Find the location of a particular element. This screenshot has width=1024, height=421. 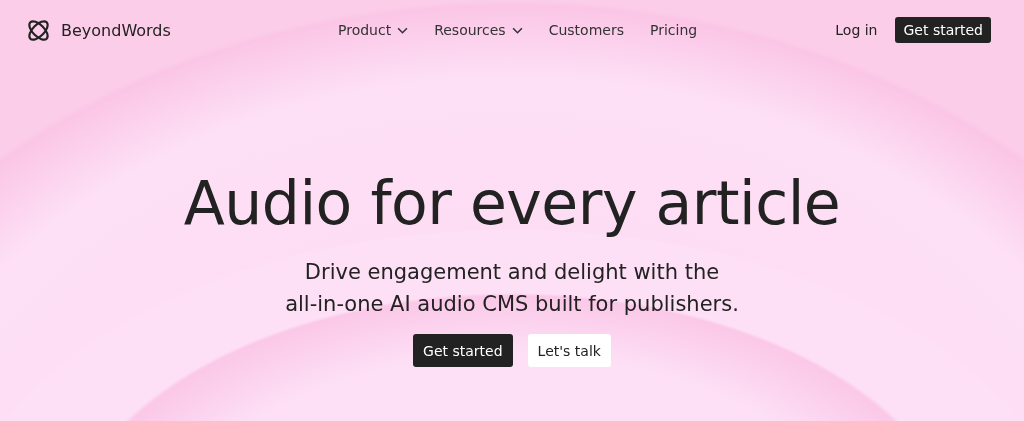

nav-link: Pricing is located at coordinates (673, 30).